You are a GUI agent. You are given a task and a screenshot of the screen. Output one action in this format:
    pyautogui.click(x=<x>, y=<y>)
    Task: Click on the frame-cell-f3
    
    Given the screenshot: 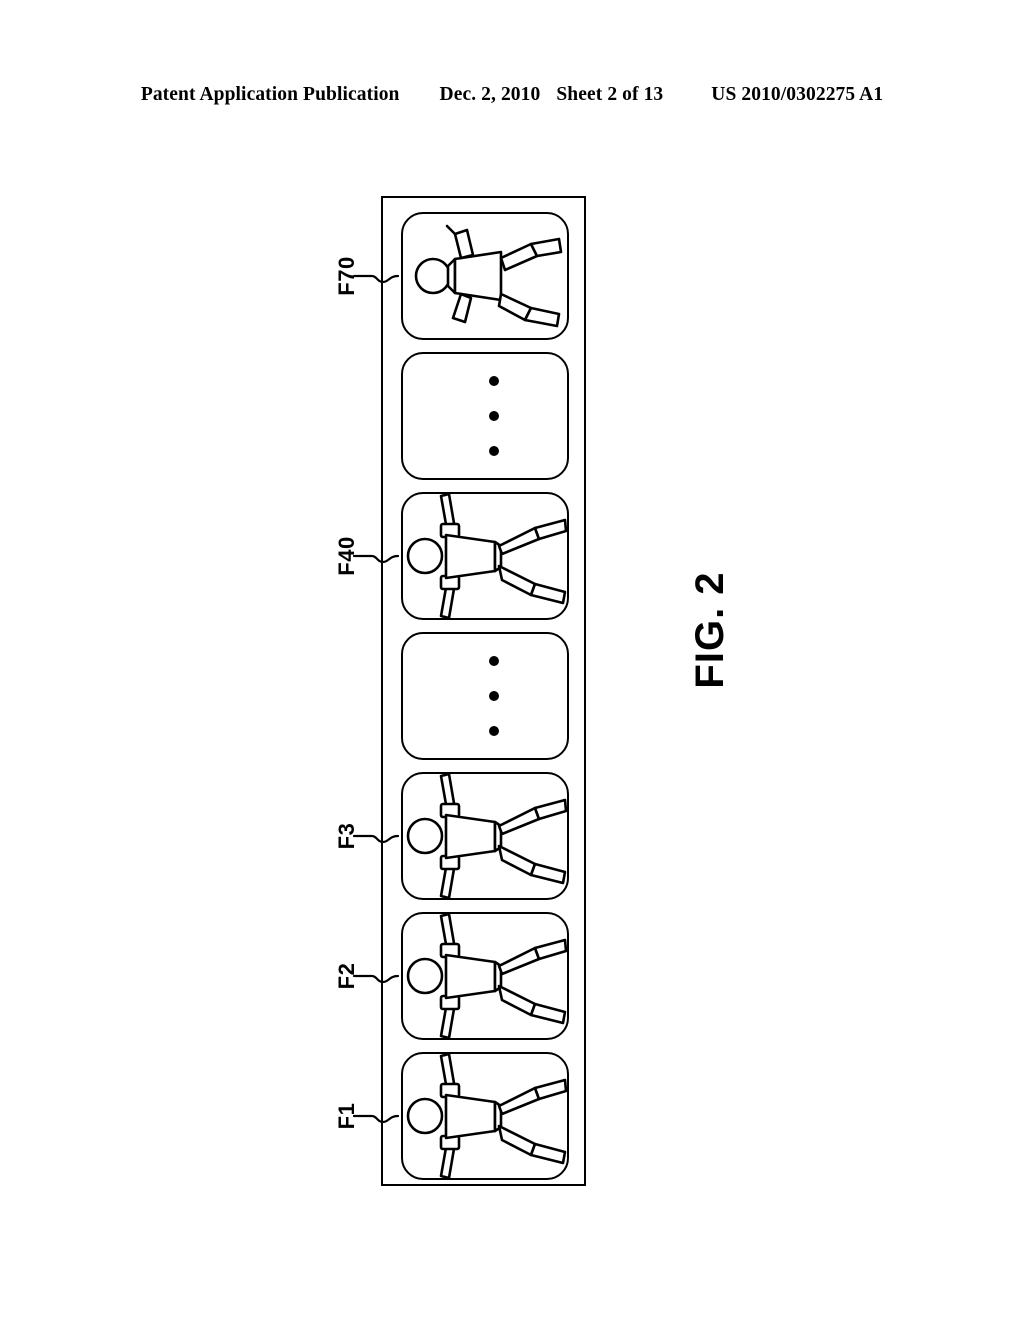 What is the action you would take?
    pyautogui.click(x=485, y=836)
    